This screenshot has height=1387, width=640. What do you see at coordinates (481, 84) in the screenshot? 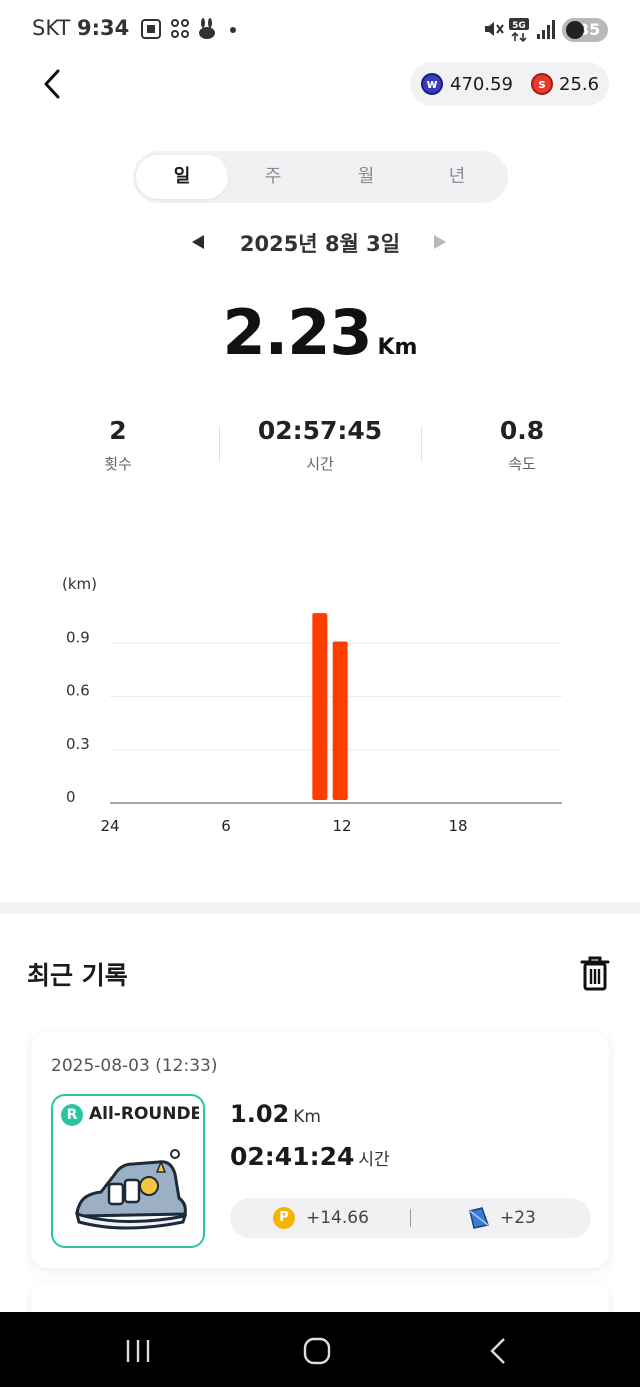
I see `w-token-balance: 470.59` at bounding box center [481, 84].